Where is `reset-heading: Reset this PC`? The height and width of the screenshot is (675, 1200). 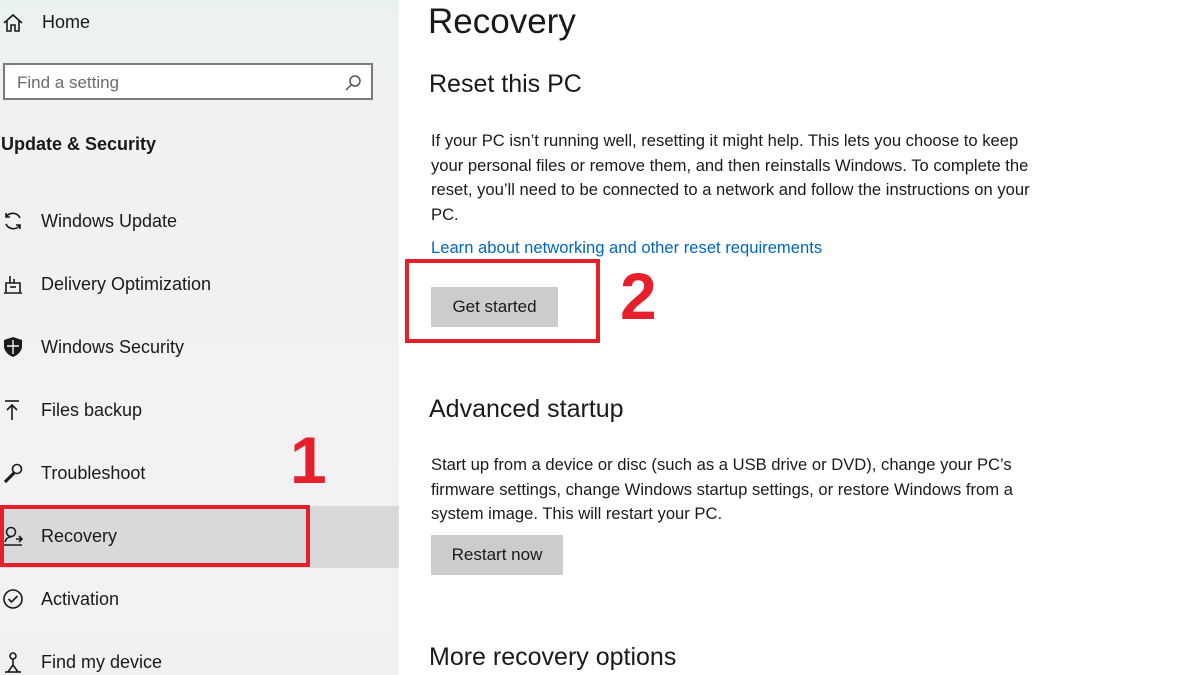
reset-heading: Reset this PC is located at coordinates (505, 84).